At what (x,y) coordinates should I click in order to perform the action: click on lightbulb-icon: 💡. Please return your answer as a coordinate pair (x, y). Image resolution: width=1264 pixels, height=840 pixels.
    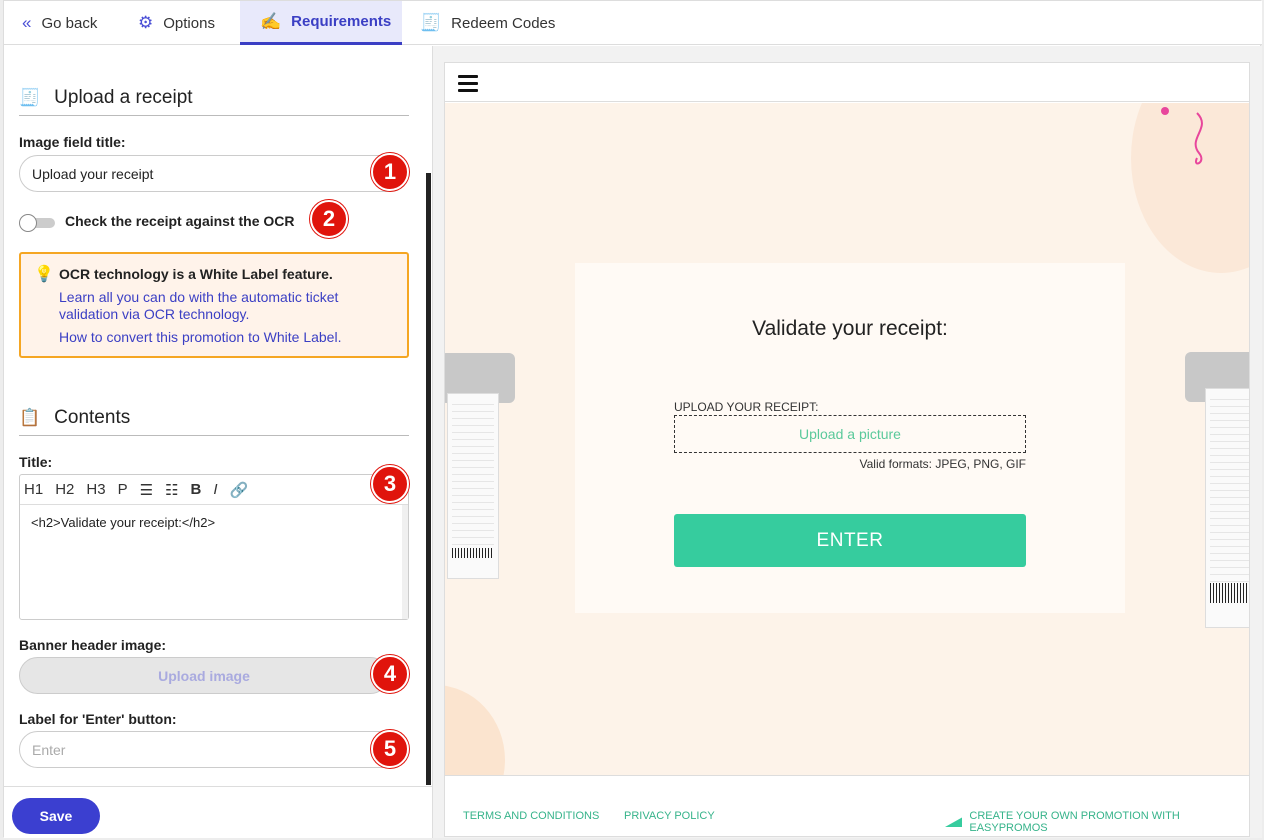
    Looking at the image, I should click on (44, 274).